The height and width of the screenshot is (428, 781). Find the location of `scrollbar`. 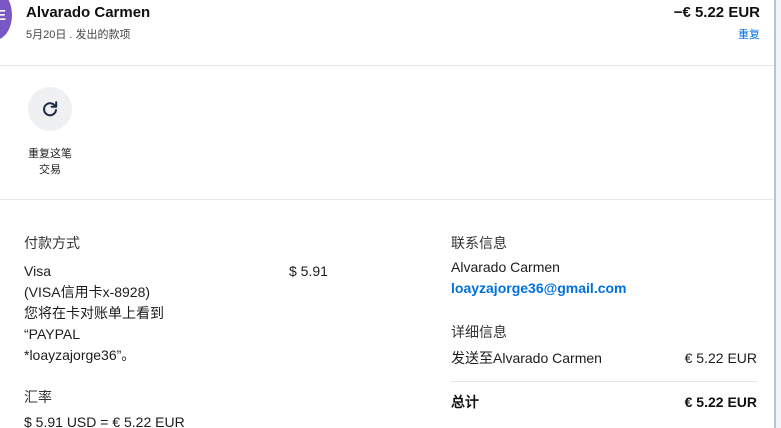

scrollbar is located at coordinates (777, 214).